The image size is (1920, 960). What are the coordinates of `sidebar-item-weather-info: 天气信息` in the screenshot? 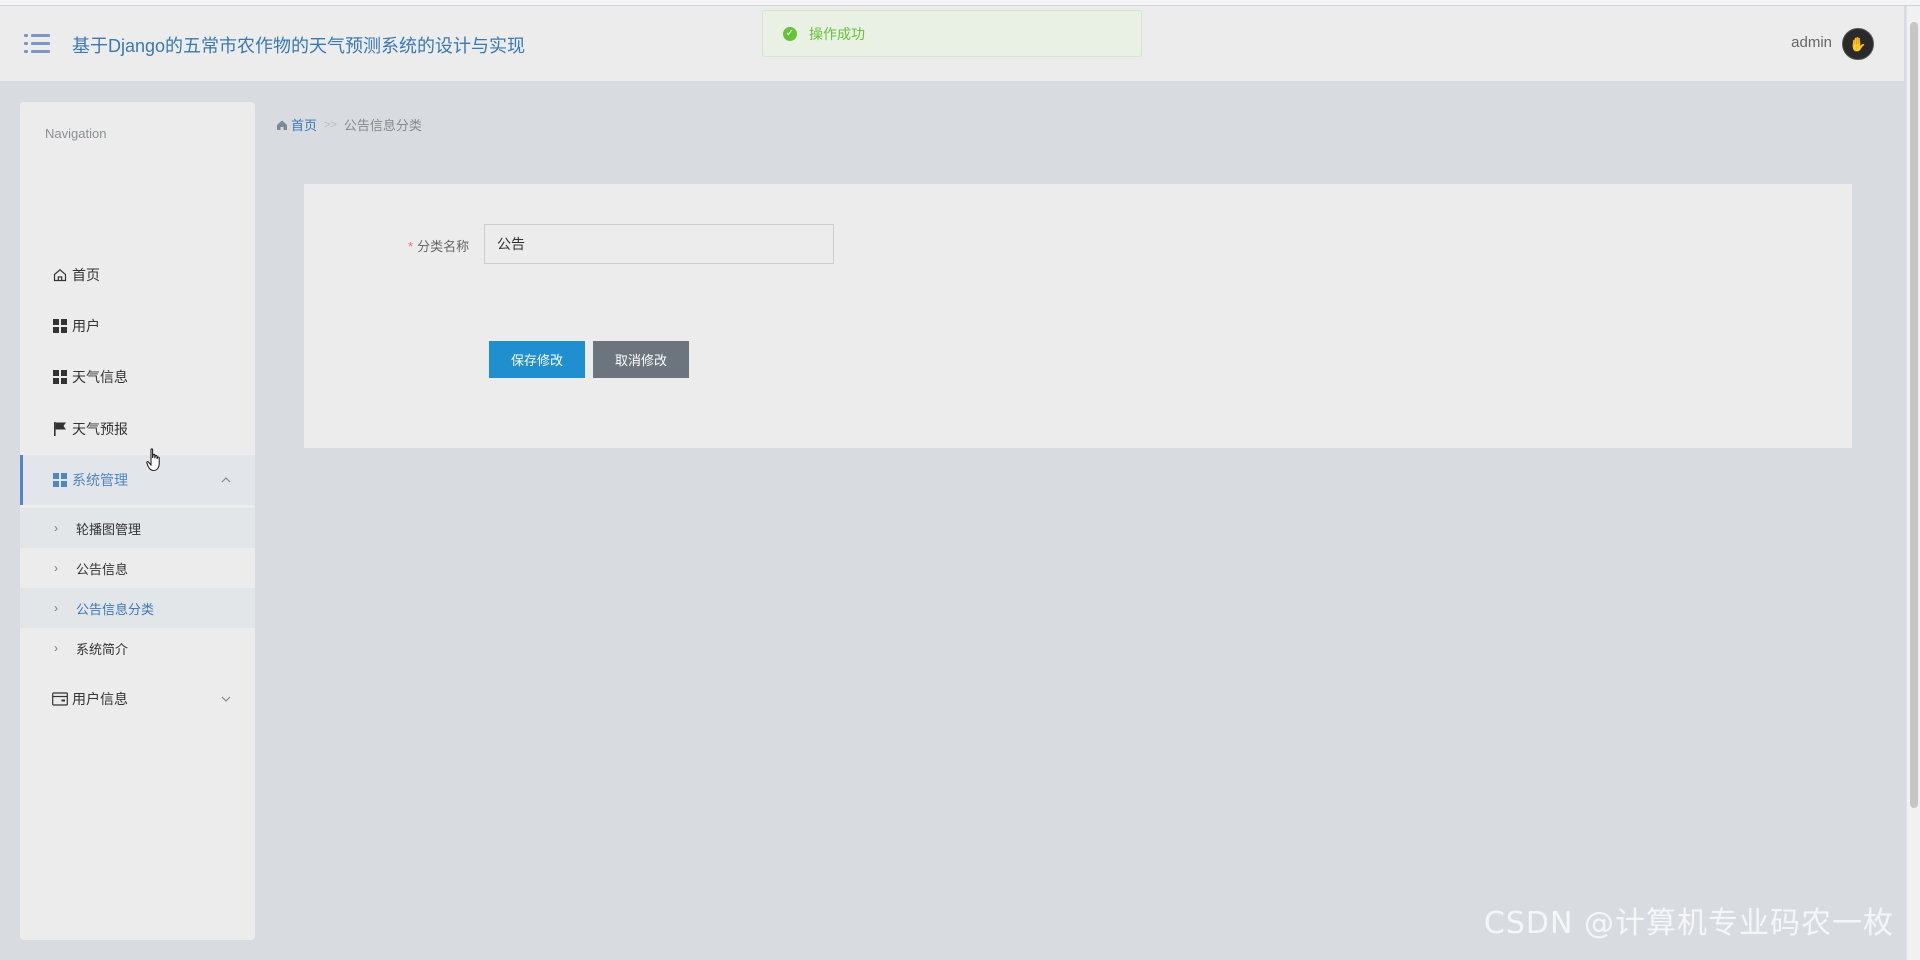 It's located at (137, 377).